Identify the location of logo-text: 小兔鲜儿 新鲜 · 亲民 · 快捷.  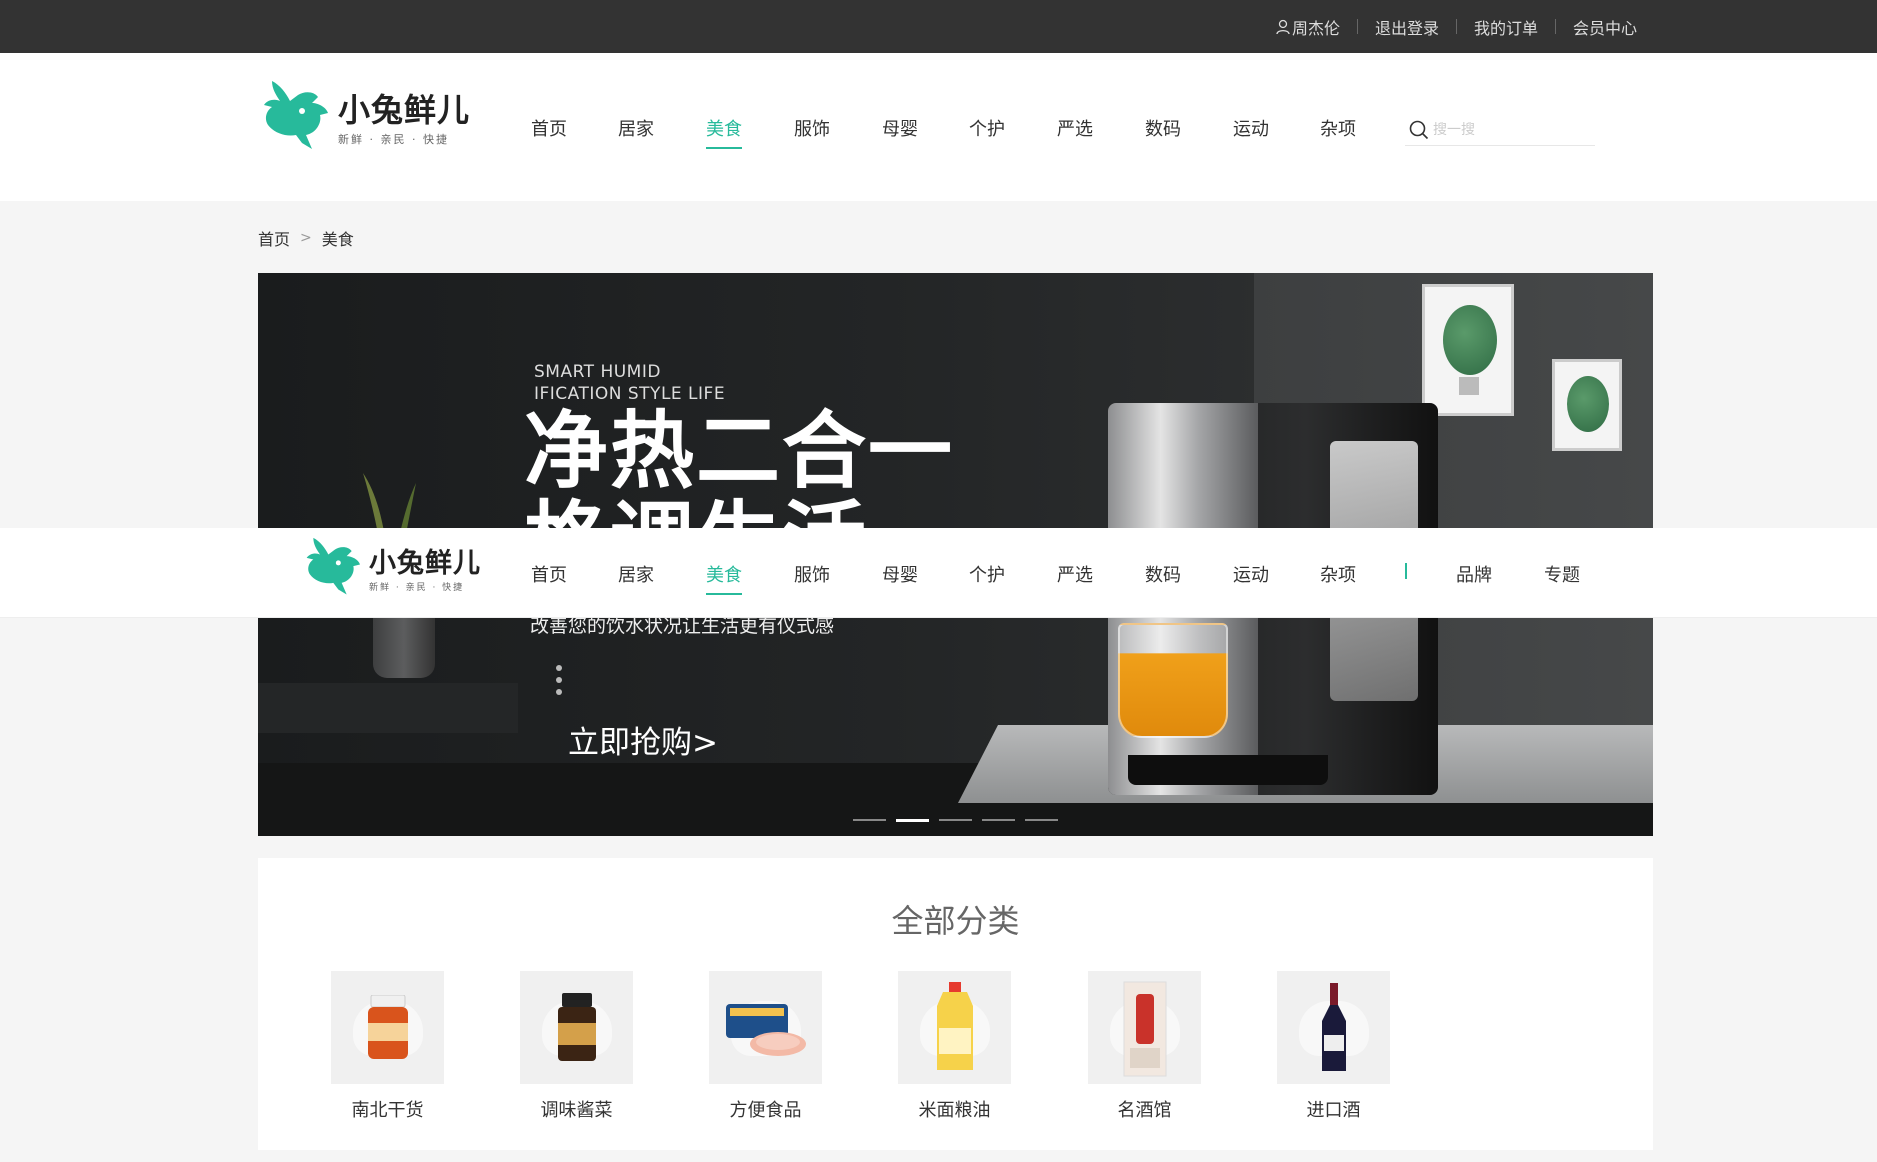
(404, 116).